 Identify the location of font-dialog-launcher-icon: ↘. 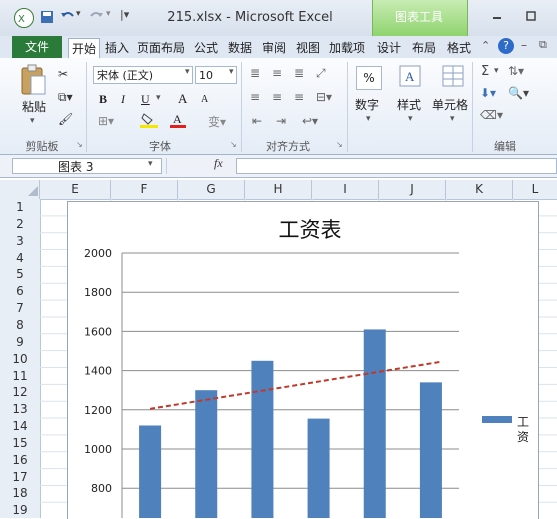
(233, 144).